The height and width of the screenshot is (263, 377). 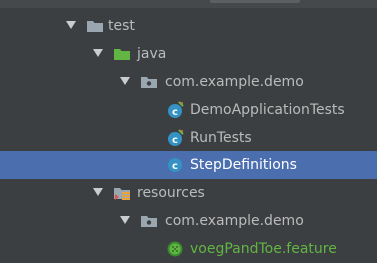 I want to click on tree-item-test: test, so click(x=188, y=26).